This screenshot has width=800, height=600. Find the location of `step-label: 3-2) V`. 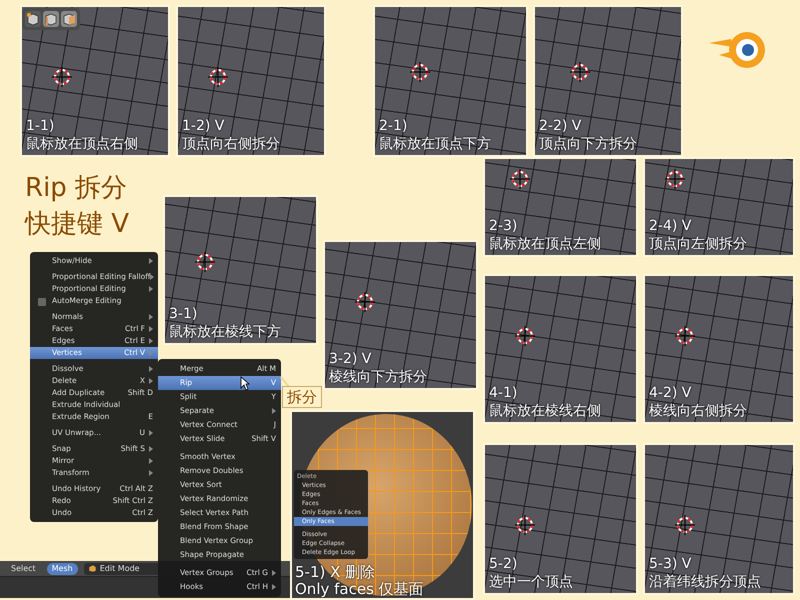

step-label: 3-2) V is located at coordinates (350, 359).